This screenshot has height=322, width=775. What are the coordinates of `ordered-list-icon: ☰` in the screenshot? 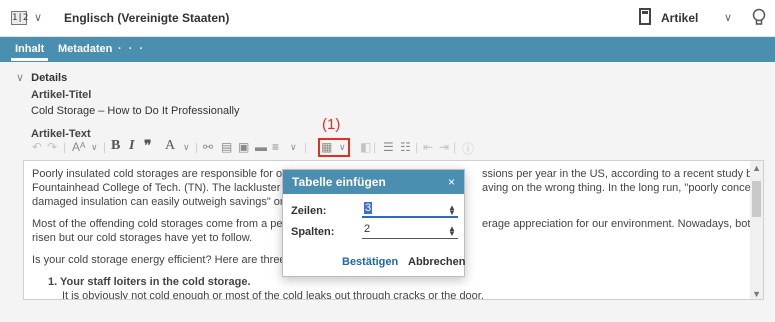 It's located at (388, 147).